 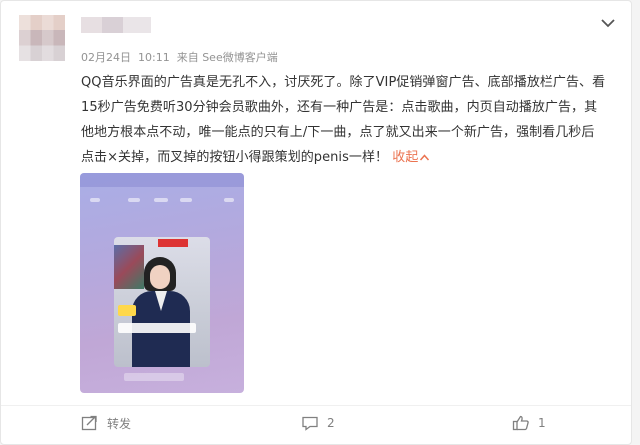 I want to click on post-source: 来自 See微博客户端, so click(x=227, y=57).